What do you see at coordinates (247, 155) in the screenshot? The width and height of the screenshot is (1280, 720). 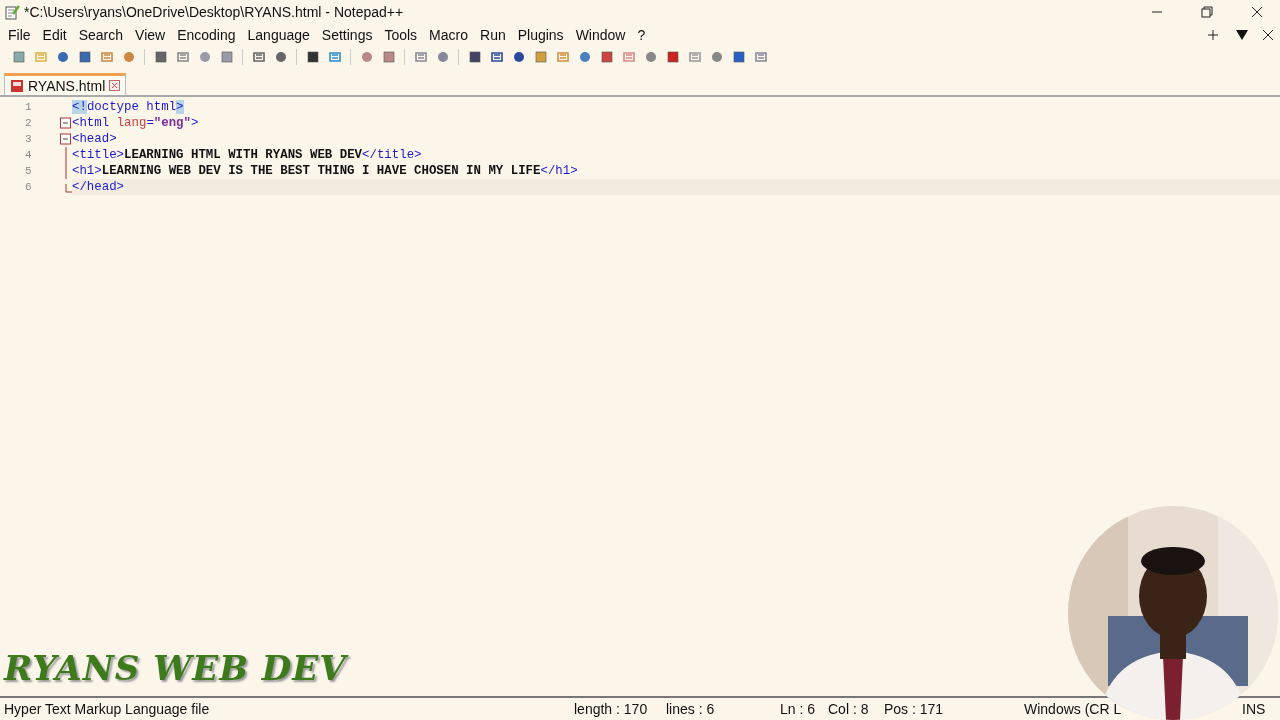 I see `code-line: <title>LEARNING HTML WITH RYANS WEB DEV</title>` at bounding box center [247, 155].